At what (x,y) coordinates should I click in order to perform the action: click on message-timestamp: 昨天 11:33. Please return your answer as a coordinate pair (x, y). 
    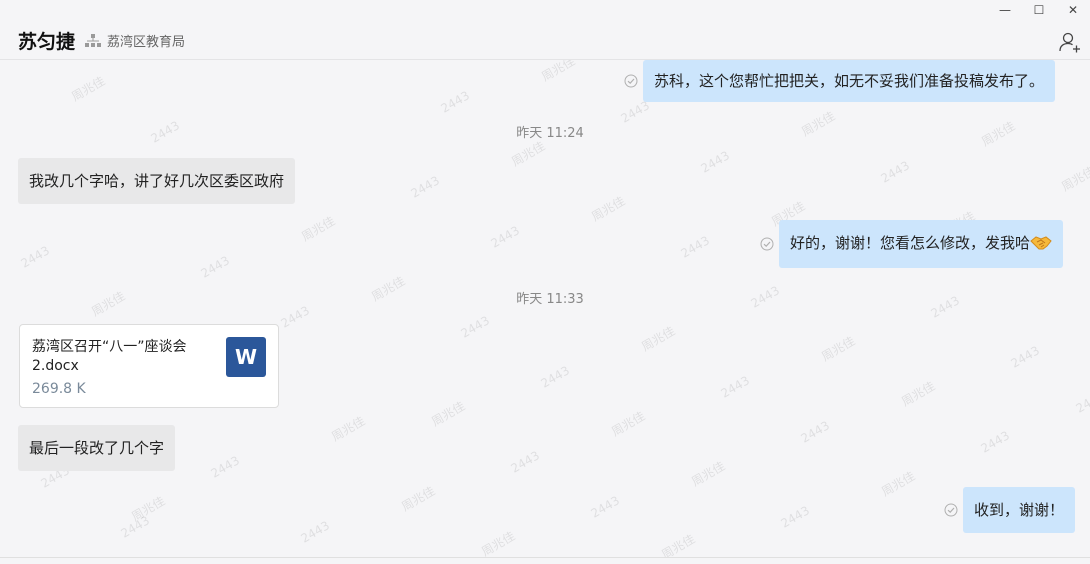
    Looking at the image, I should click on (550, 299).